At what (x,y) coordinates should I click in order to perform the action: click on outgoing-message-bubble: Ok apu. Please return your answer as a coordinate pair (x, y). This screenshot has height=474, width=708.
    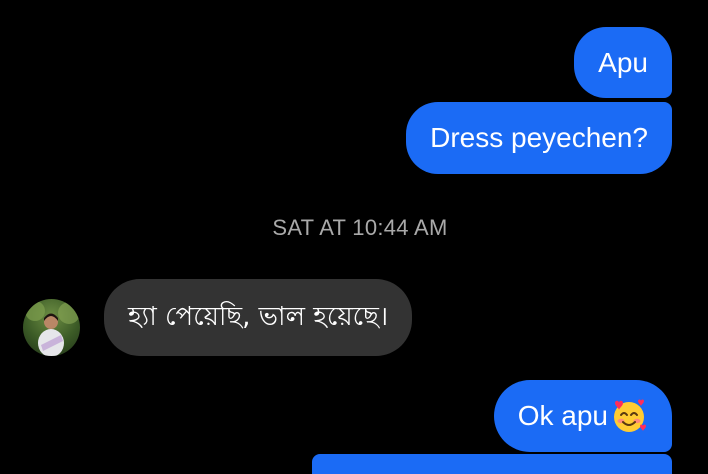
    Looking at the image, I should click on (582, 416).